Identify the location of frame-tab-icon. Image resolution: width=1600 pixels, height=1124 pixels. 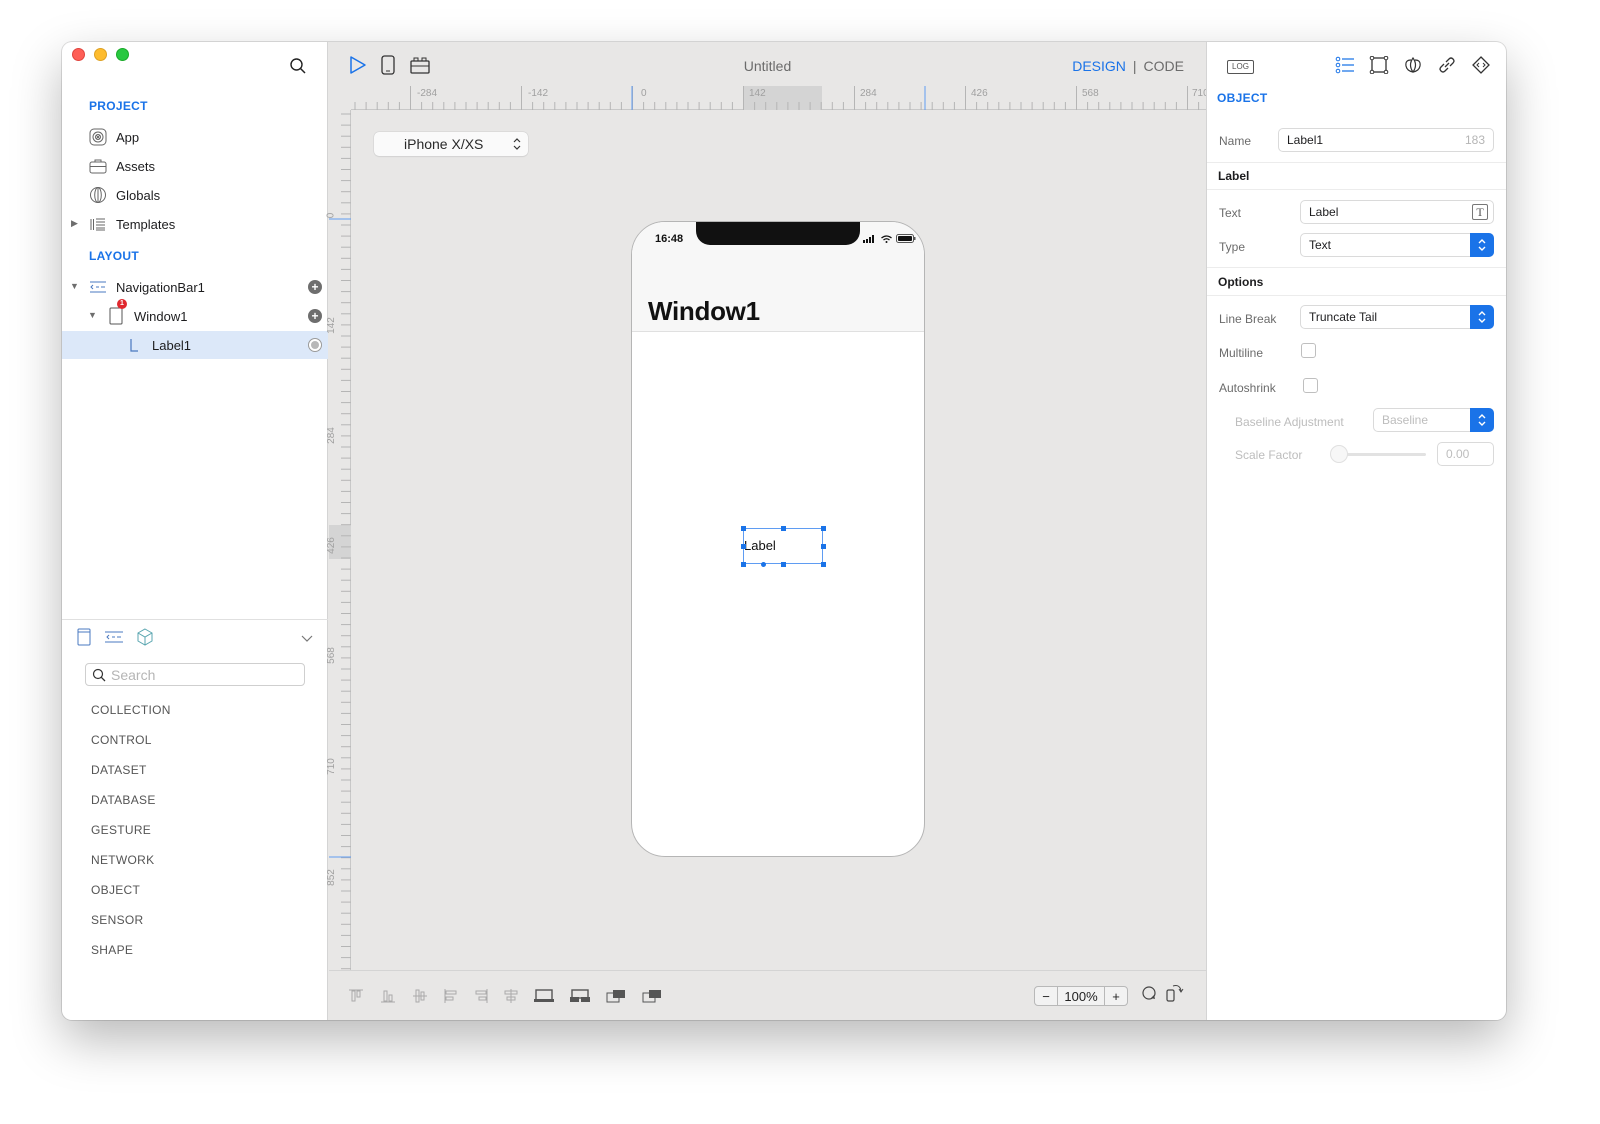
(1379, 67).